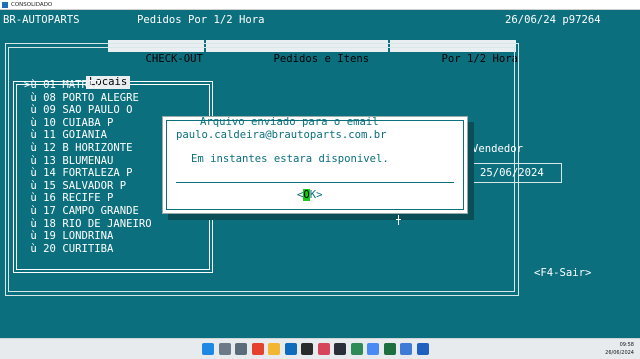  Describe the element at coordinates (316, 195) in the screenshot. I see `ok-right: K>` at that location.